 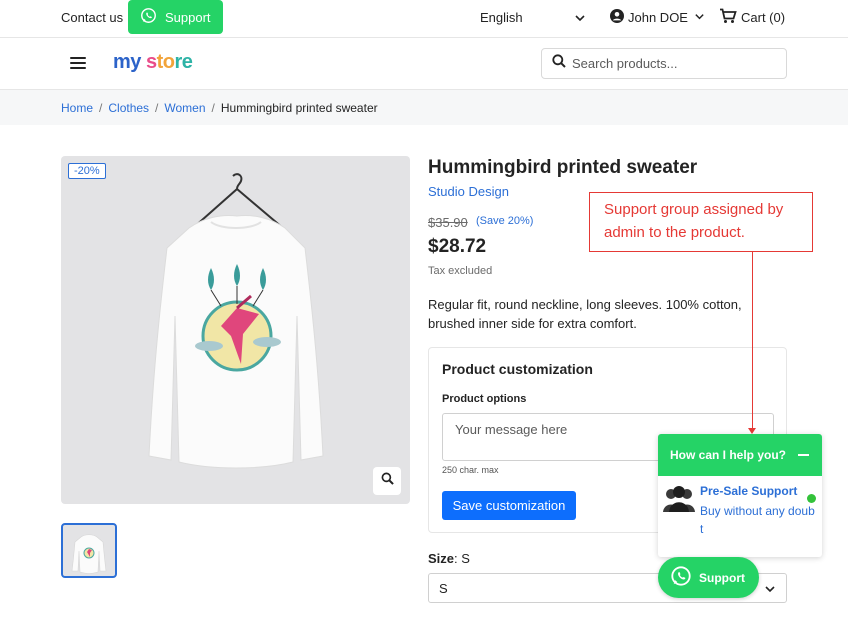 I want to click on current-price: $28.72, so click(x=457, y=246).